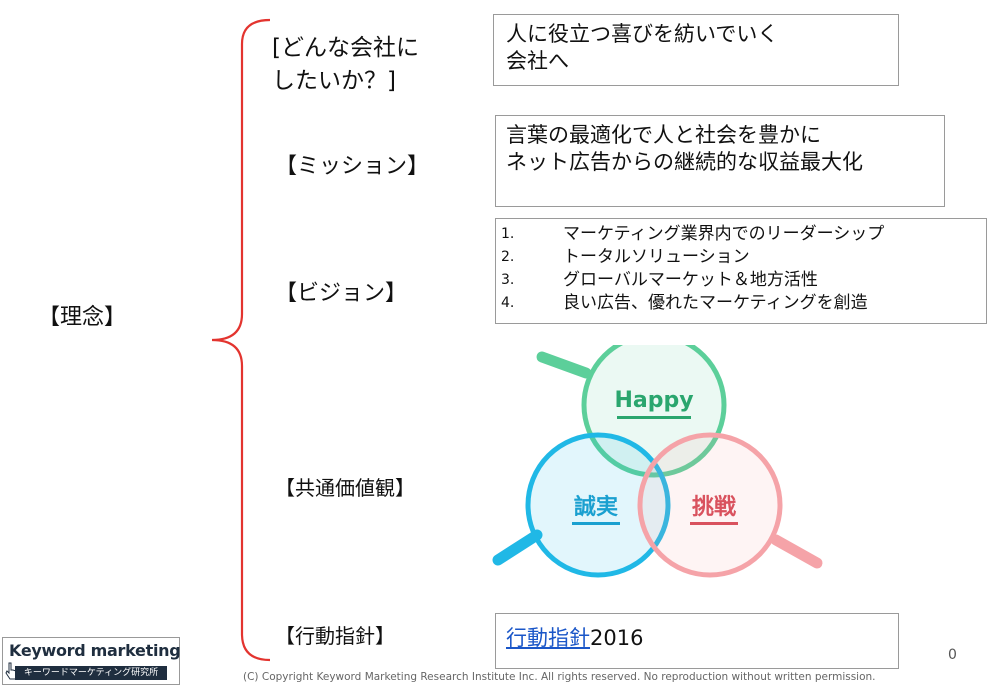 The width and height of the screenshot is (1000, 689). I want to click on mission-label: 【ミッション】, so click(352, 166).